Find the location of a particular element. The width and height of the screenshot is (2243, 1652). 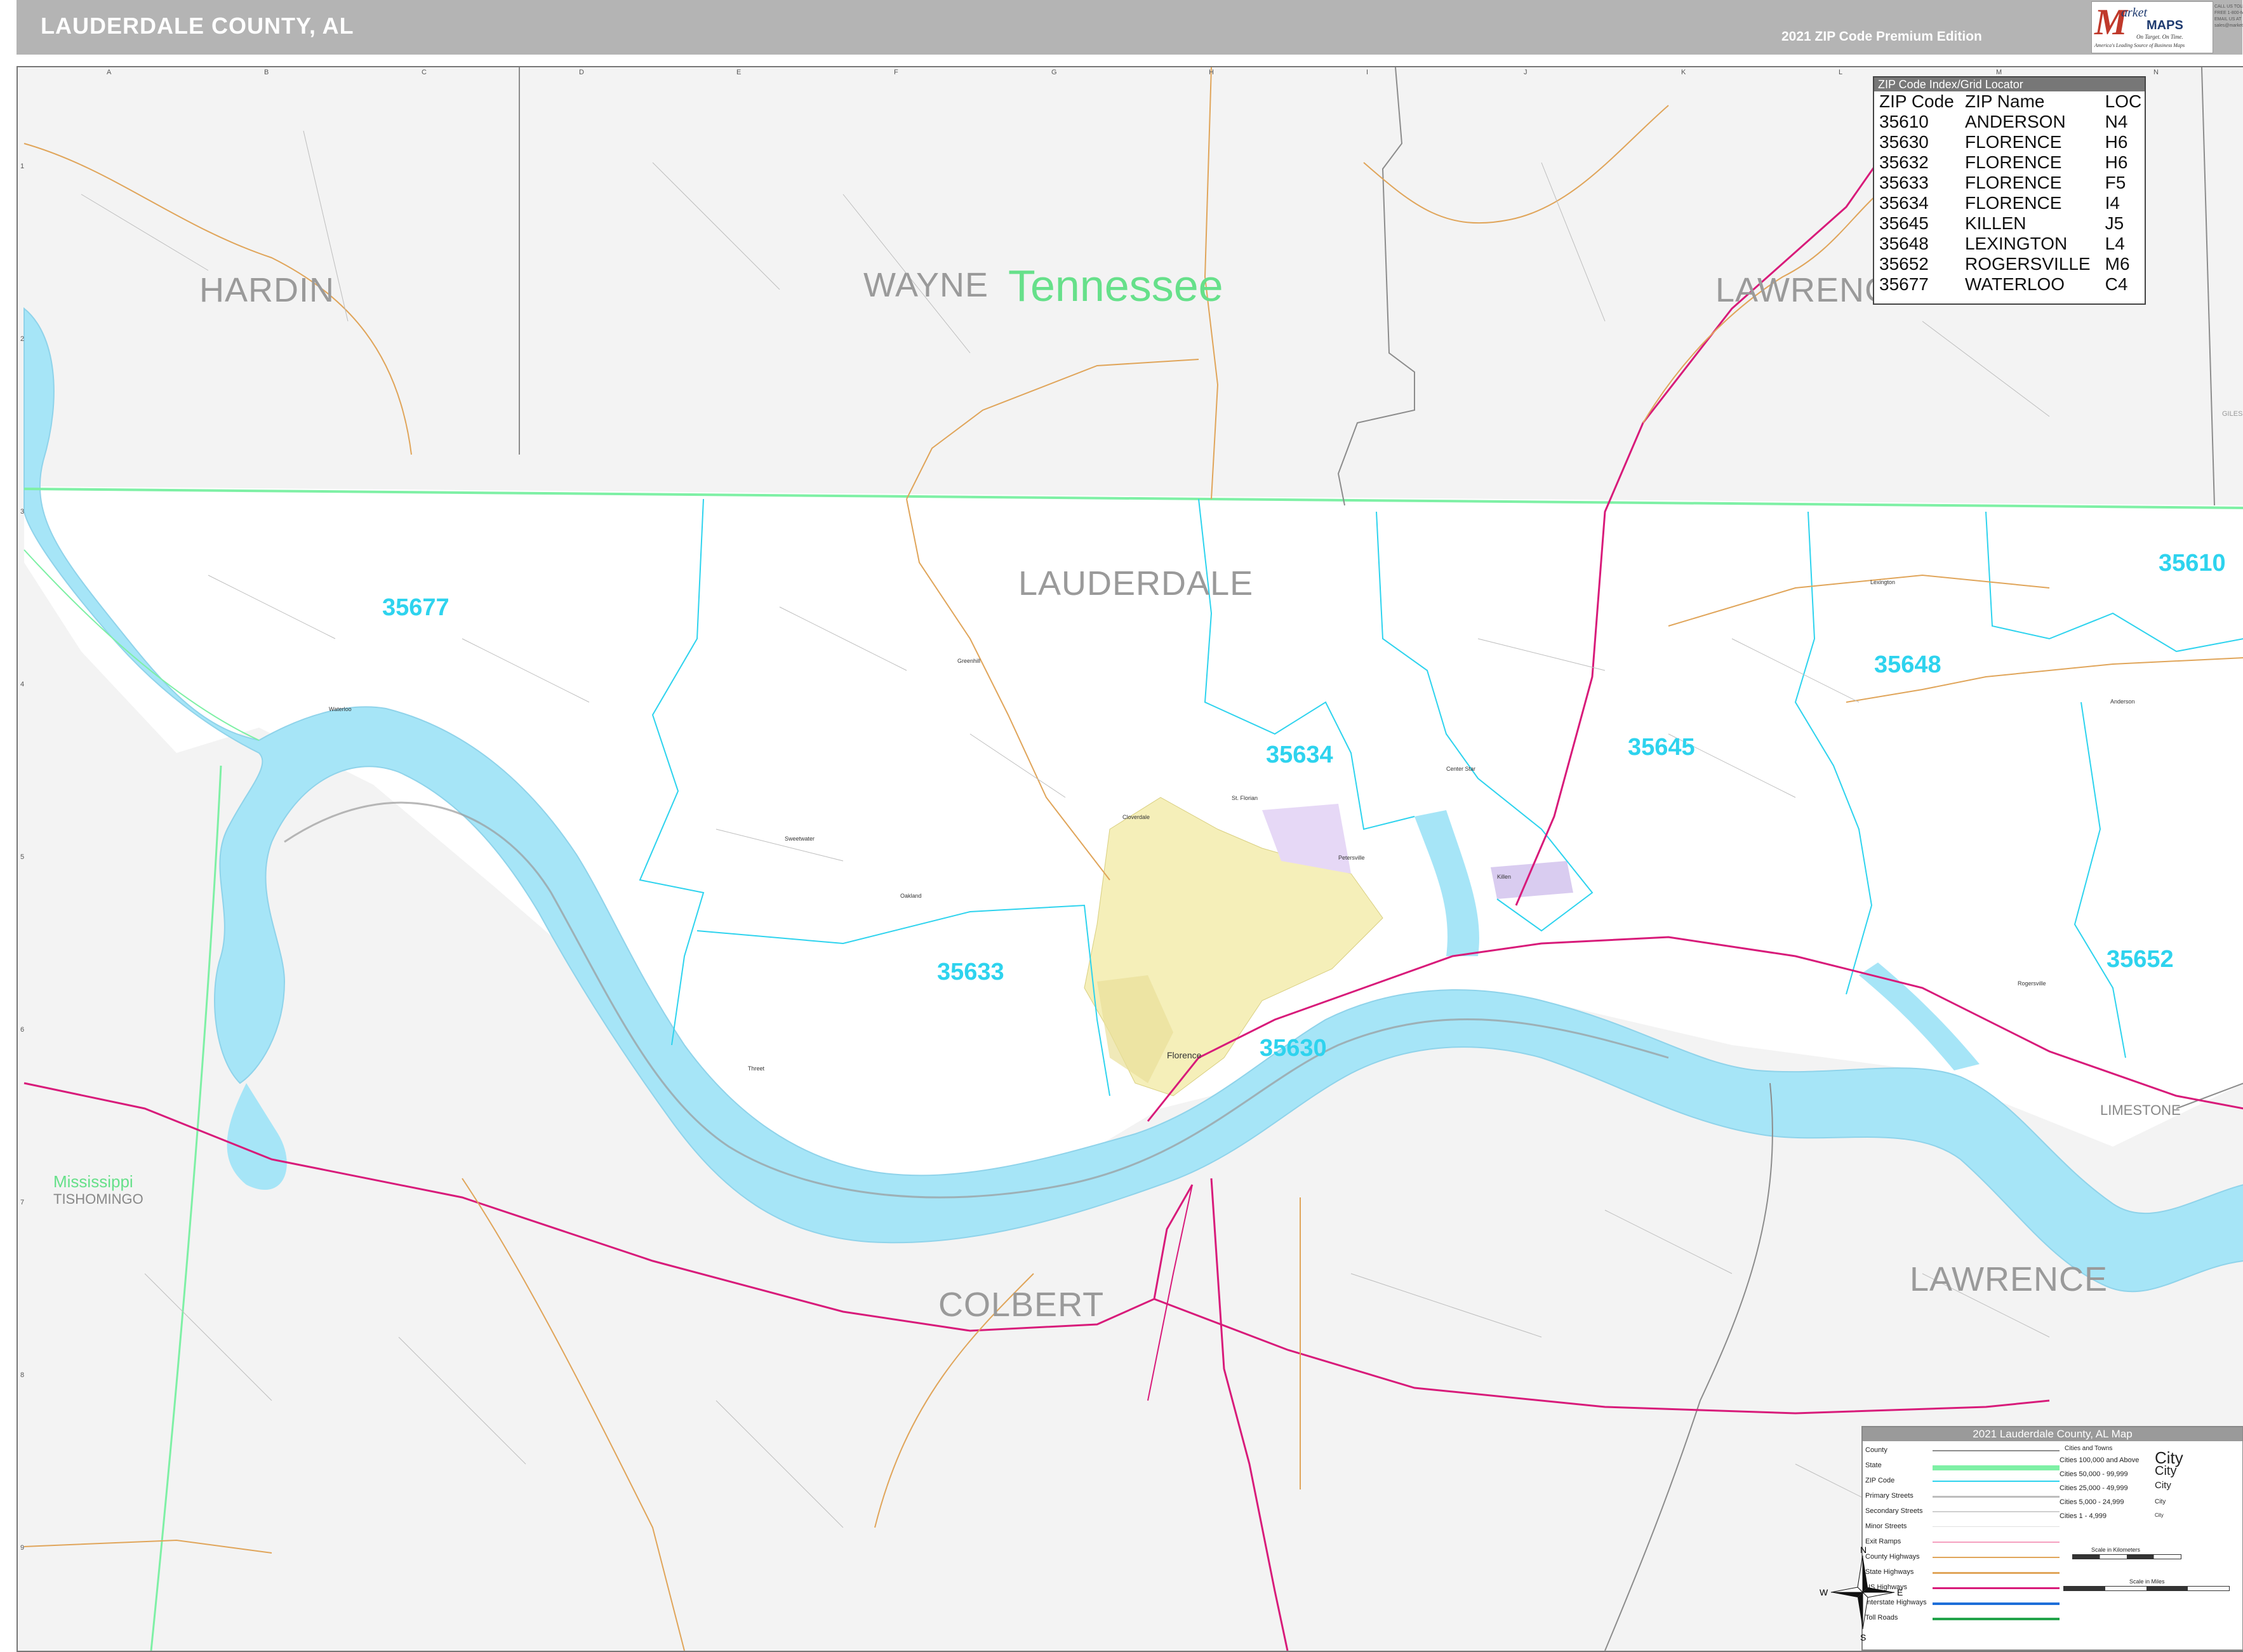

state-line-ms-al is located at coordinates (186, 1208).